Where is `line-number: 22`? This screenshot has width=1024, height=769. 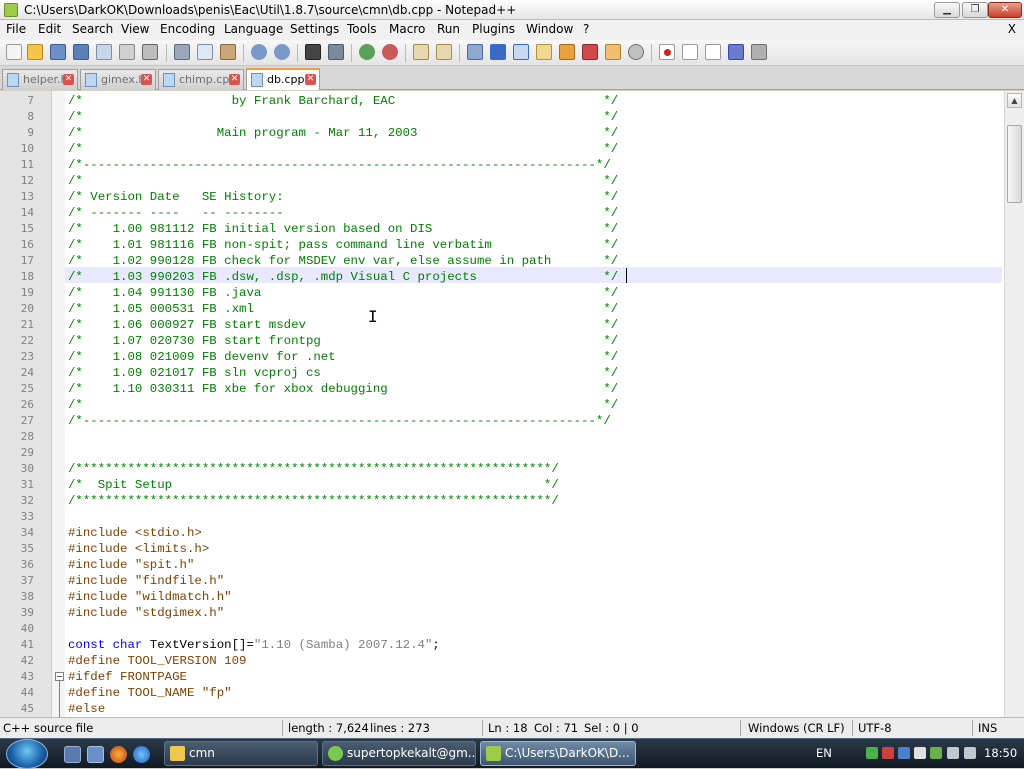 line-number: 22 is located at coordinates (17, 341).